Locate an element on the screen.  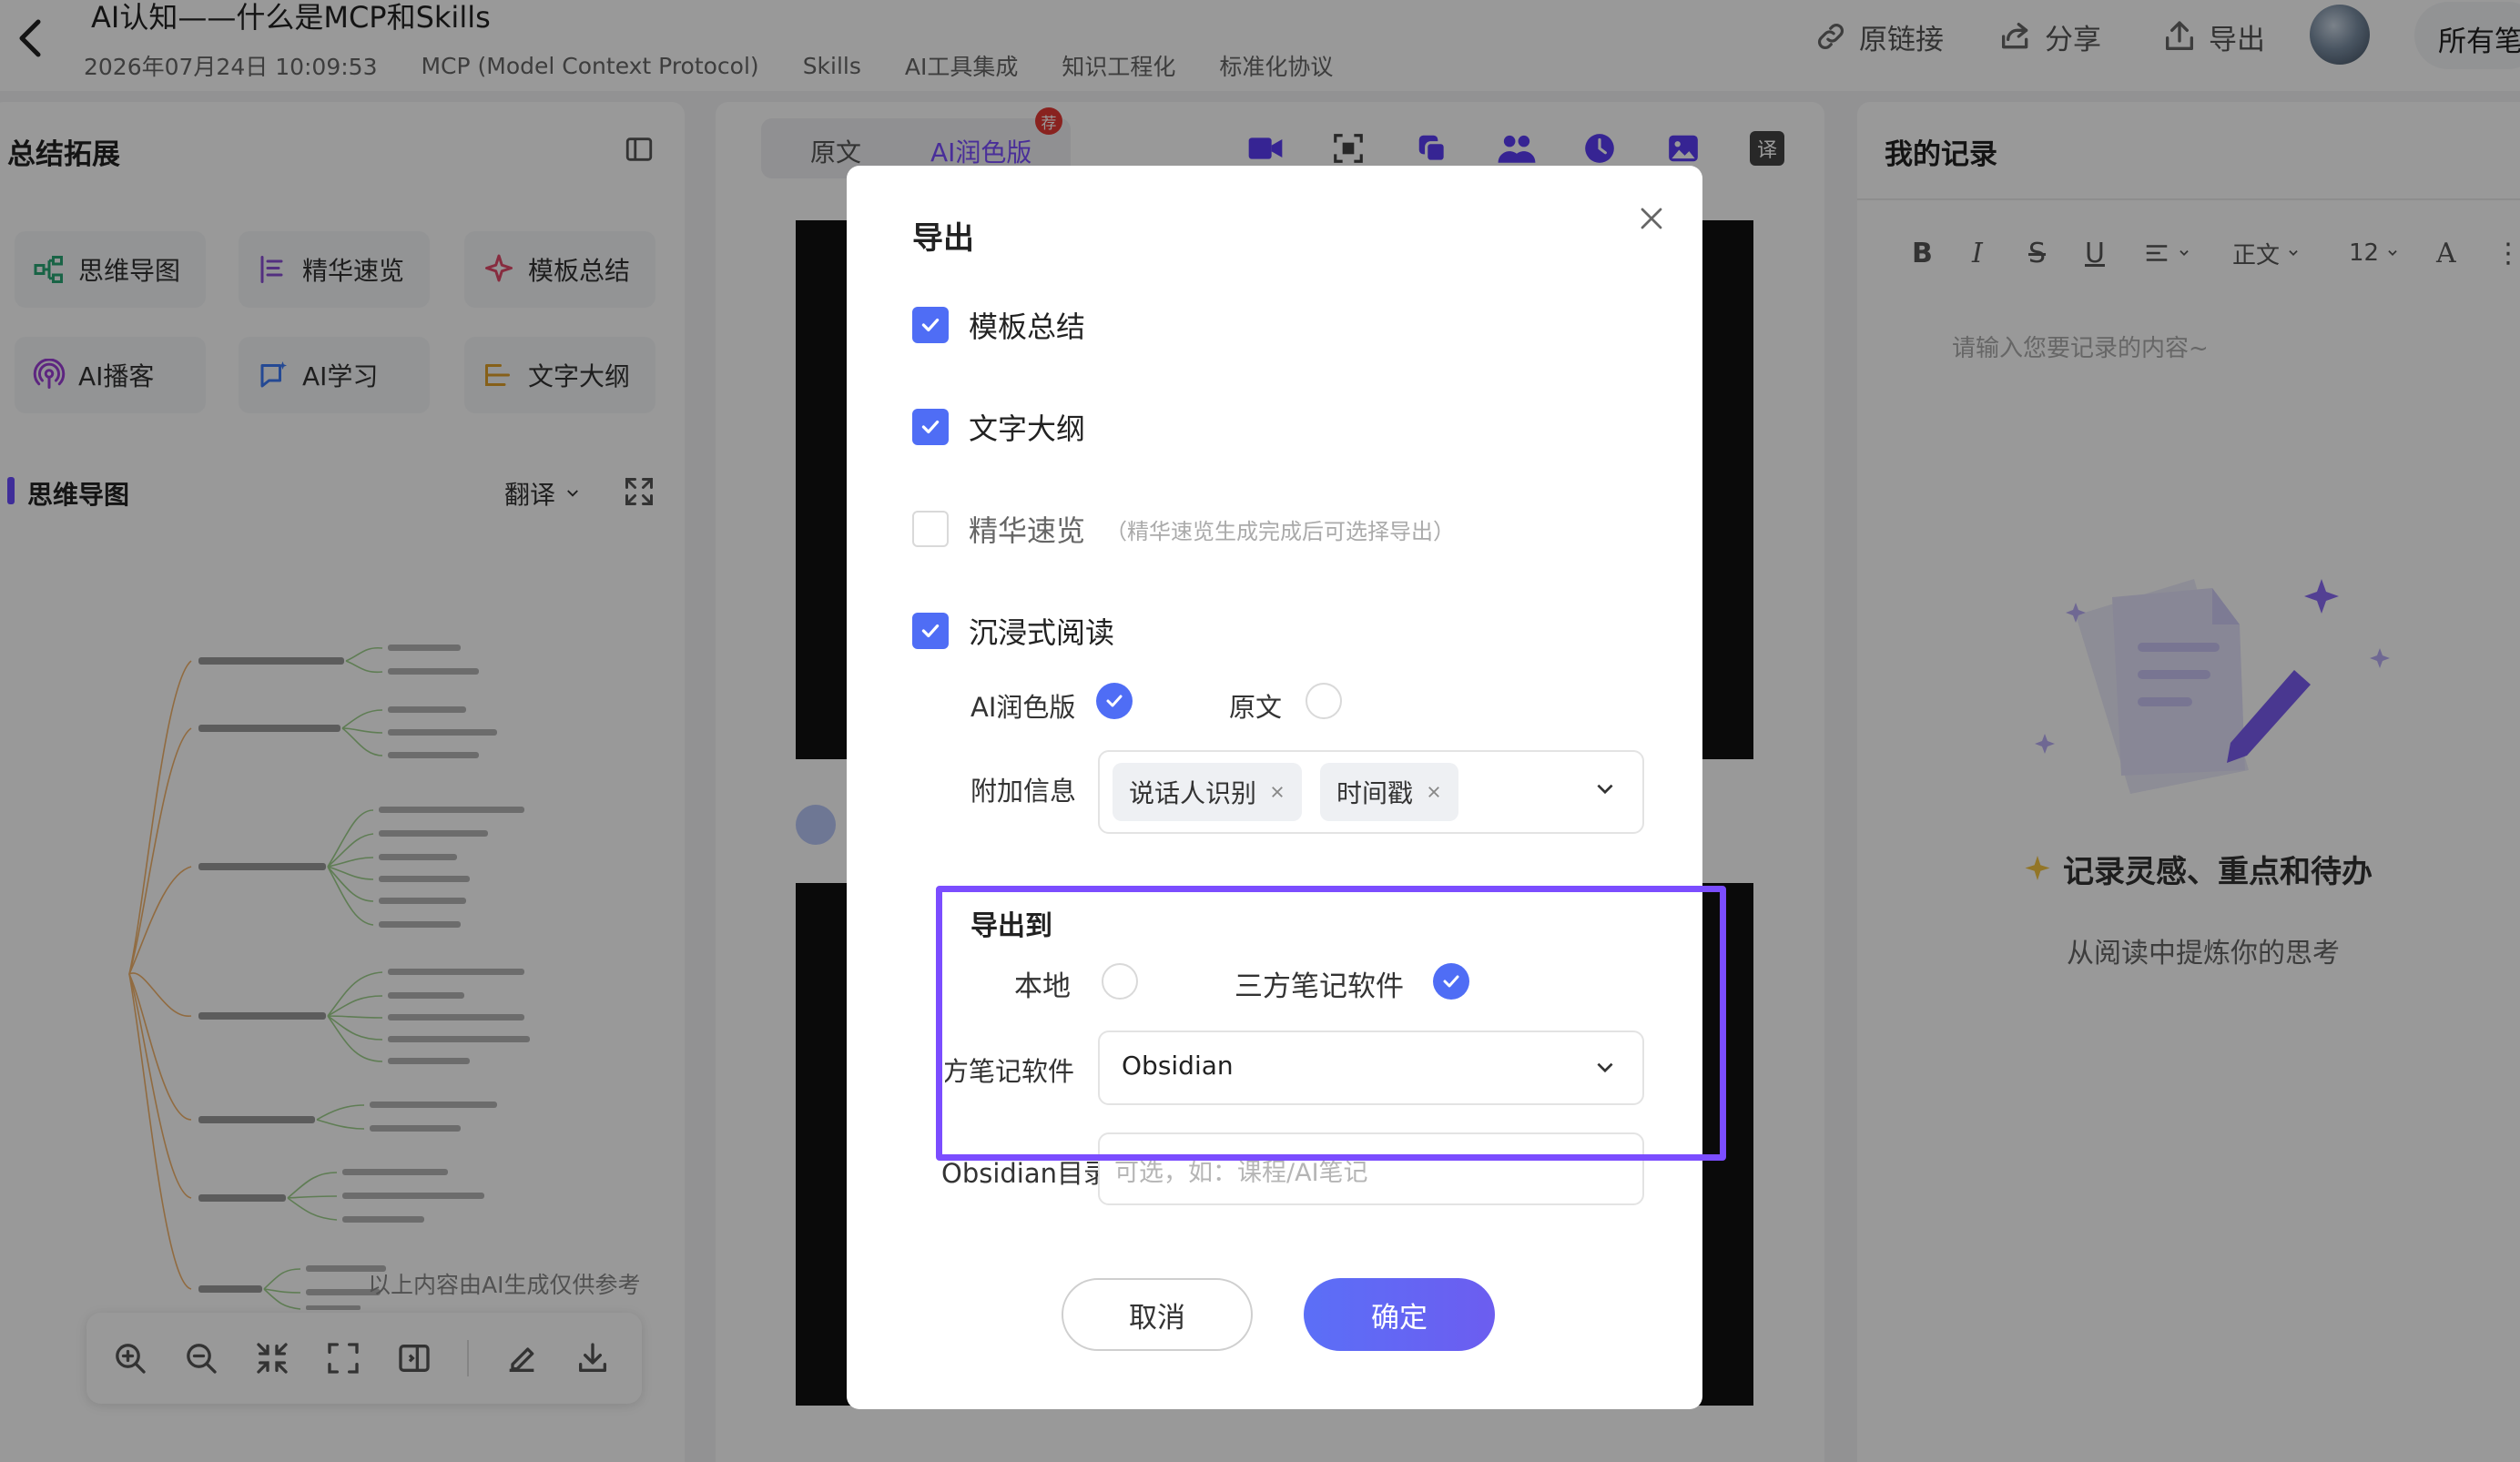
export-to-title: 导出到 is located at coordinates (1011, 926).